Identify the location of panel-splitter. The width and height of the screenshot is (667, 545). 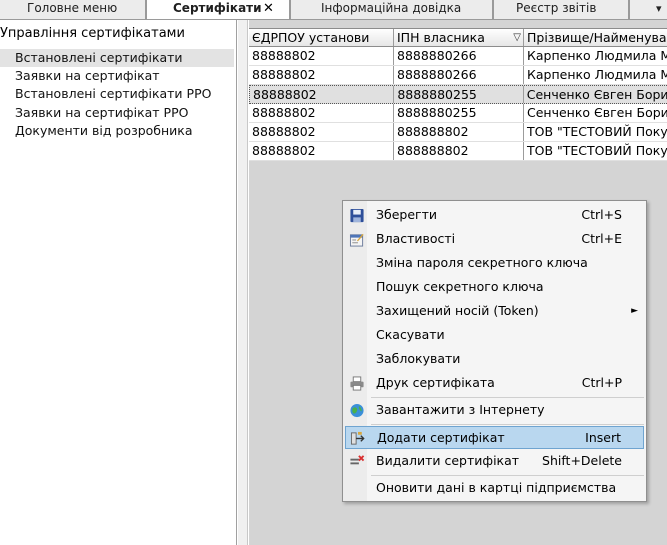
(243, 282).